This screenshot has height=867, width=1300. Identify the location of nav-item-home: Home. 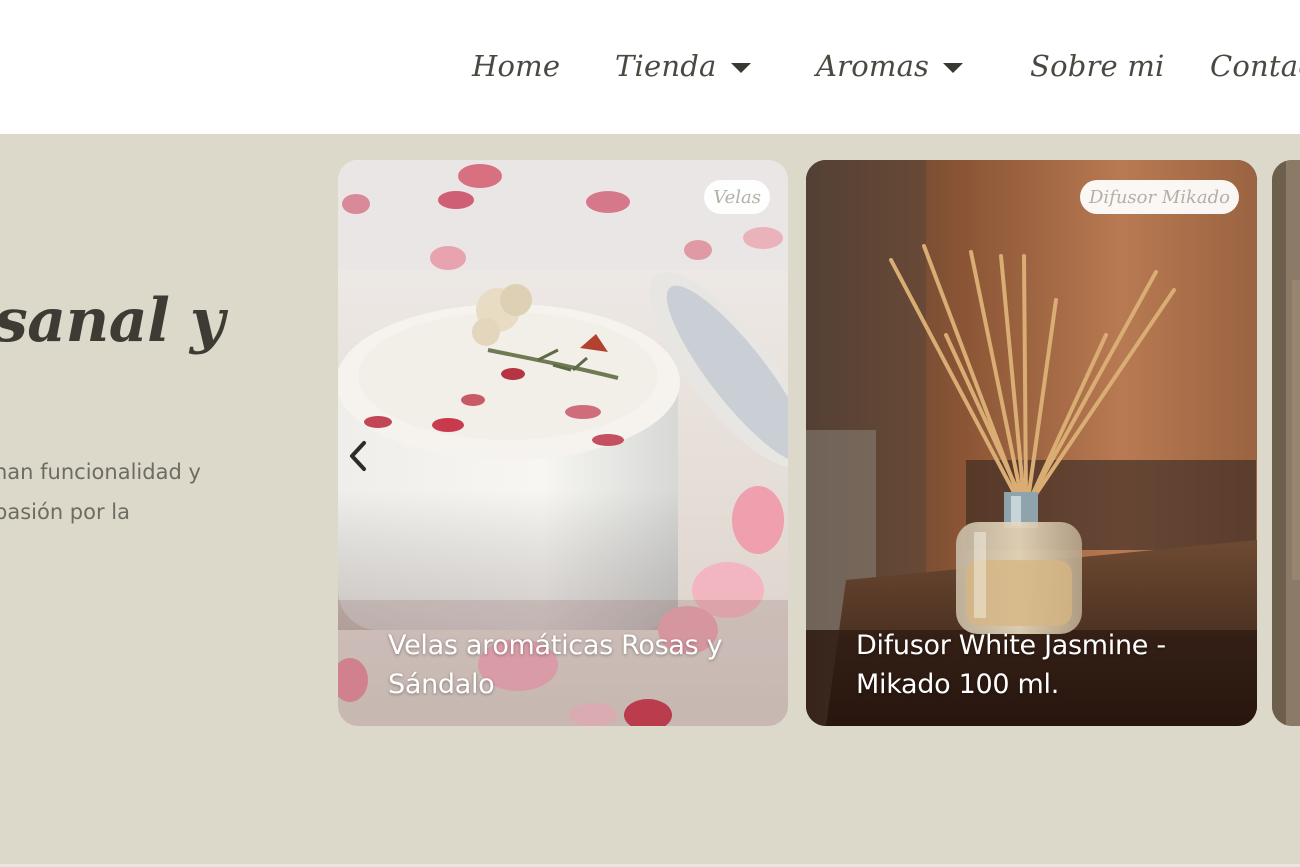
(516, 66).